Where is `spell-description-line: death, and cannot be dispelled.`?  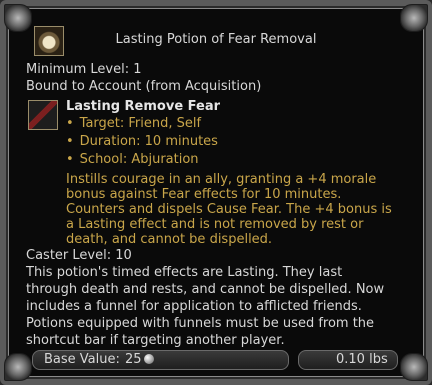 spell-description-line: death, and cannot be dispelled. is located at coordinates (169, 239).